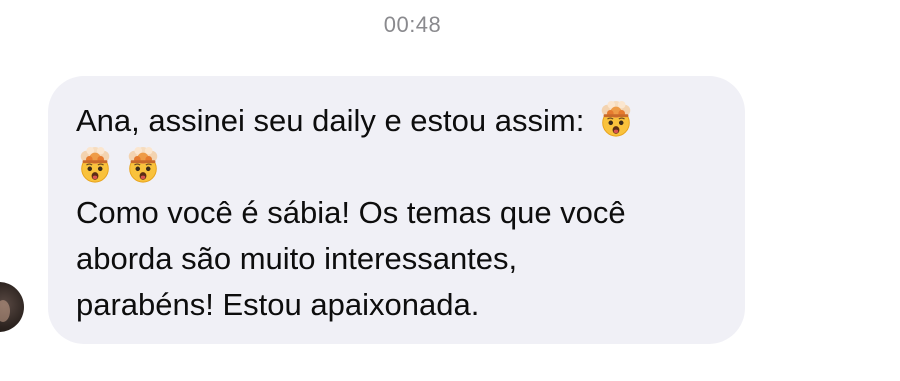 This screenshot has height=381, width=900. I want to click on message-text-line: Ana, assinei seu daily e estou assim:, so click(396, 121).